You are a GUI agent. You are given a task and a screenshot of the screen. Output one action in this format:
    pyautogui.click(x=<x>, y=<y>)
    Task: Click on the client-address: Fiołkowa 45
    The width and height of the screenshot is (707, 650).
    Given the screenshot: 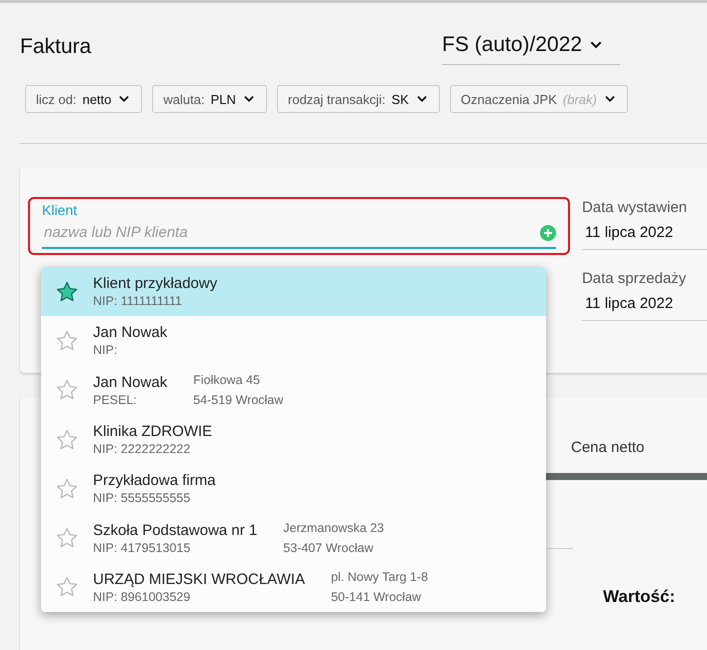 What is the action you would take?
    pyautogui.click(x=227, y=380)
    